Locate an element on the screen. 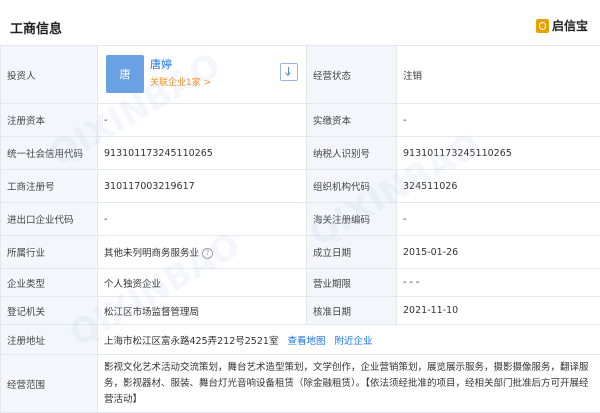 The height and width of the screenshot is (413, 600). table-row: 注册地址 上海市松江区富永路425弄212号2521室 查看地图 附近企业 is located at coordinates (300, 340).